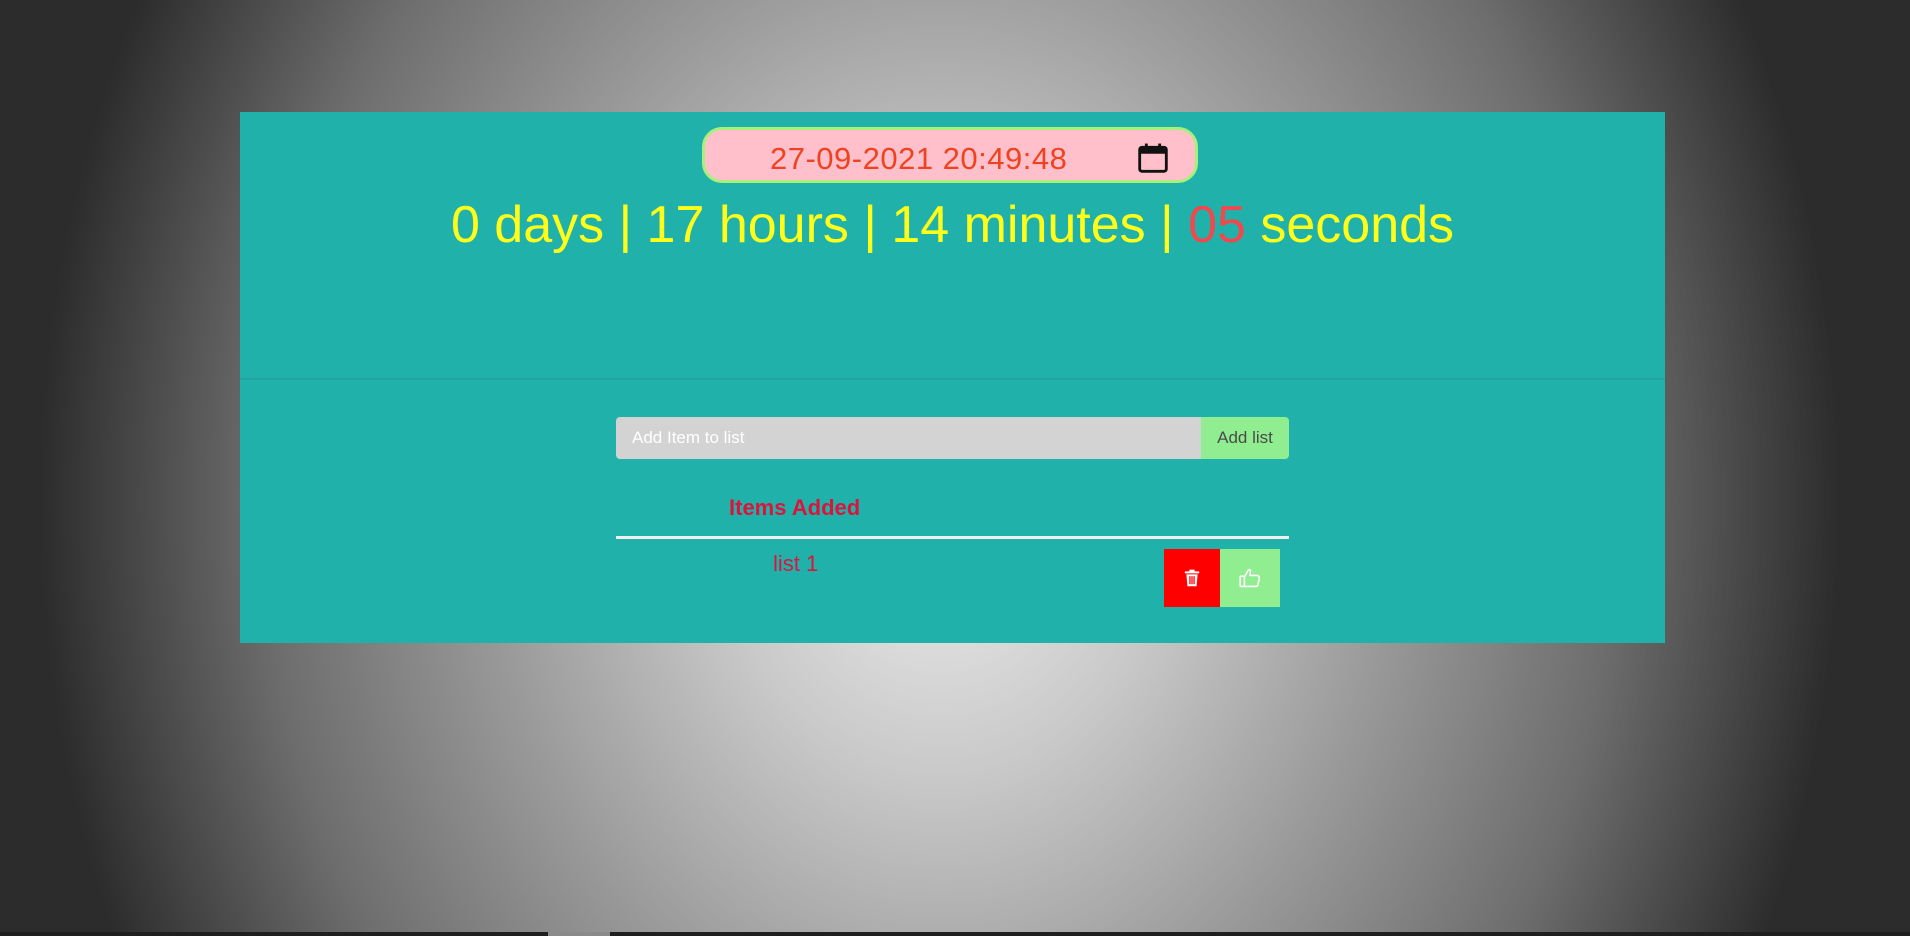 This screenshot has height=936, width=1910. Describe the element at coordinates (955, 934) in the screenshot. I see `page-bottom-bar` at that location.